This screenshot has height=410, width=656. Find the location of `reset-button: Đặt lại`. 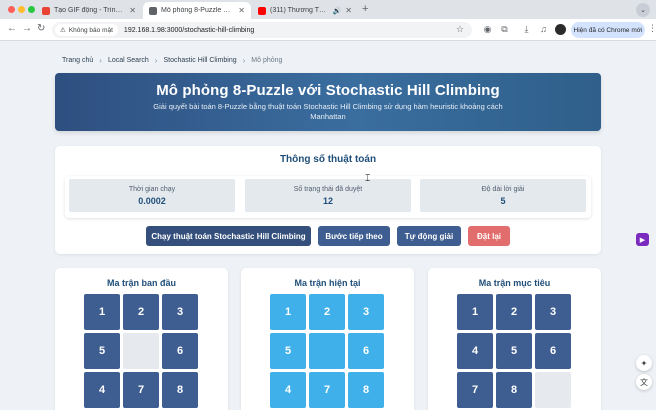

reset-button: Đặt lại is located at coordinates (489, 236).